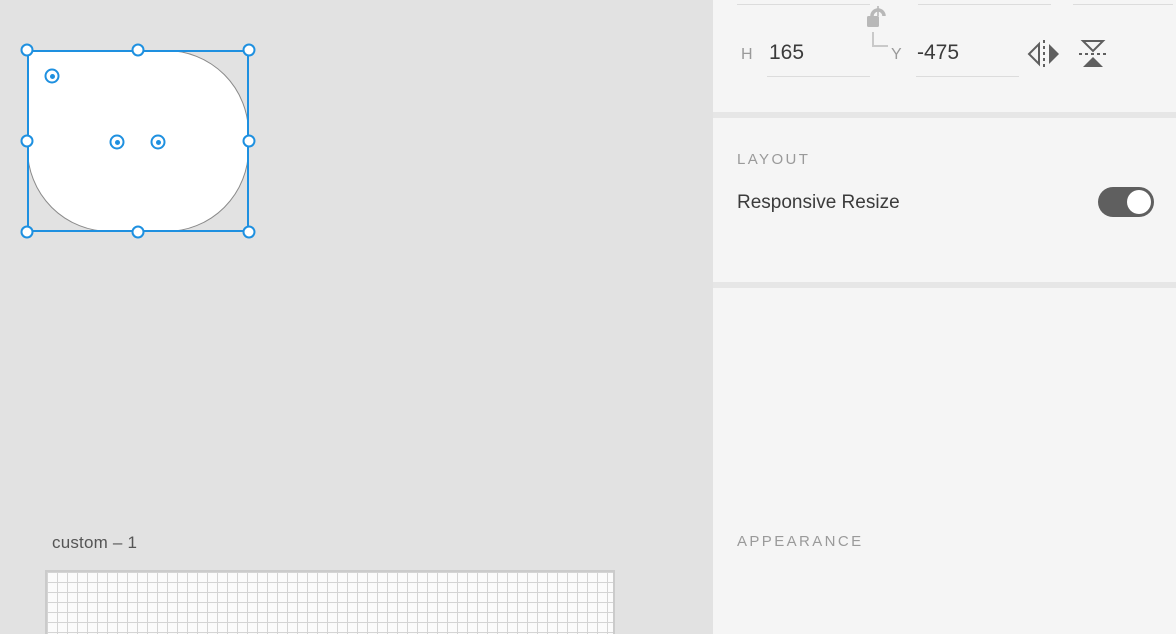 This screenshot has width=1176, height=634. I want to click on flip-horizontal-icon, so click(1044, 56).